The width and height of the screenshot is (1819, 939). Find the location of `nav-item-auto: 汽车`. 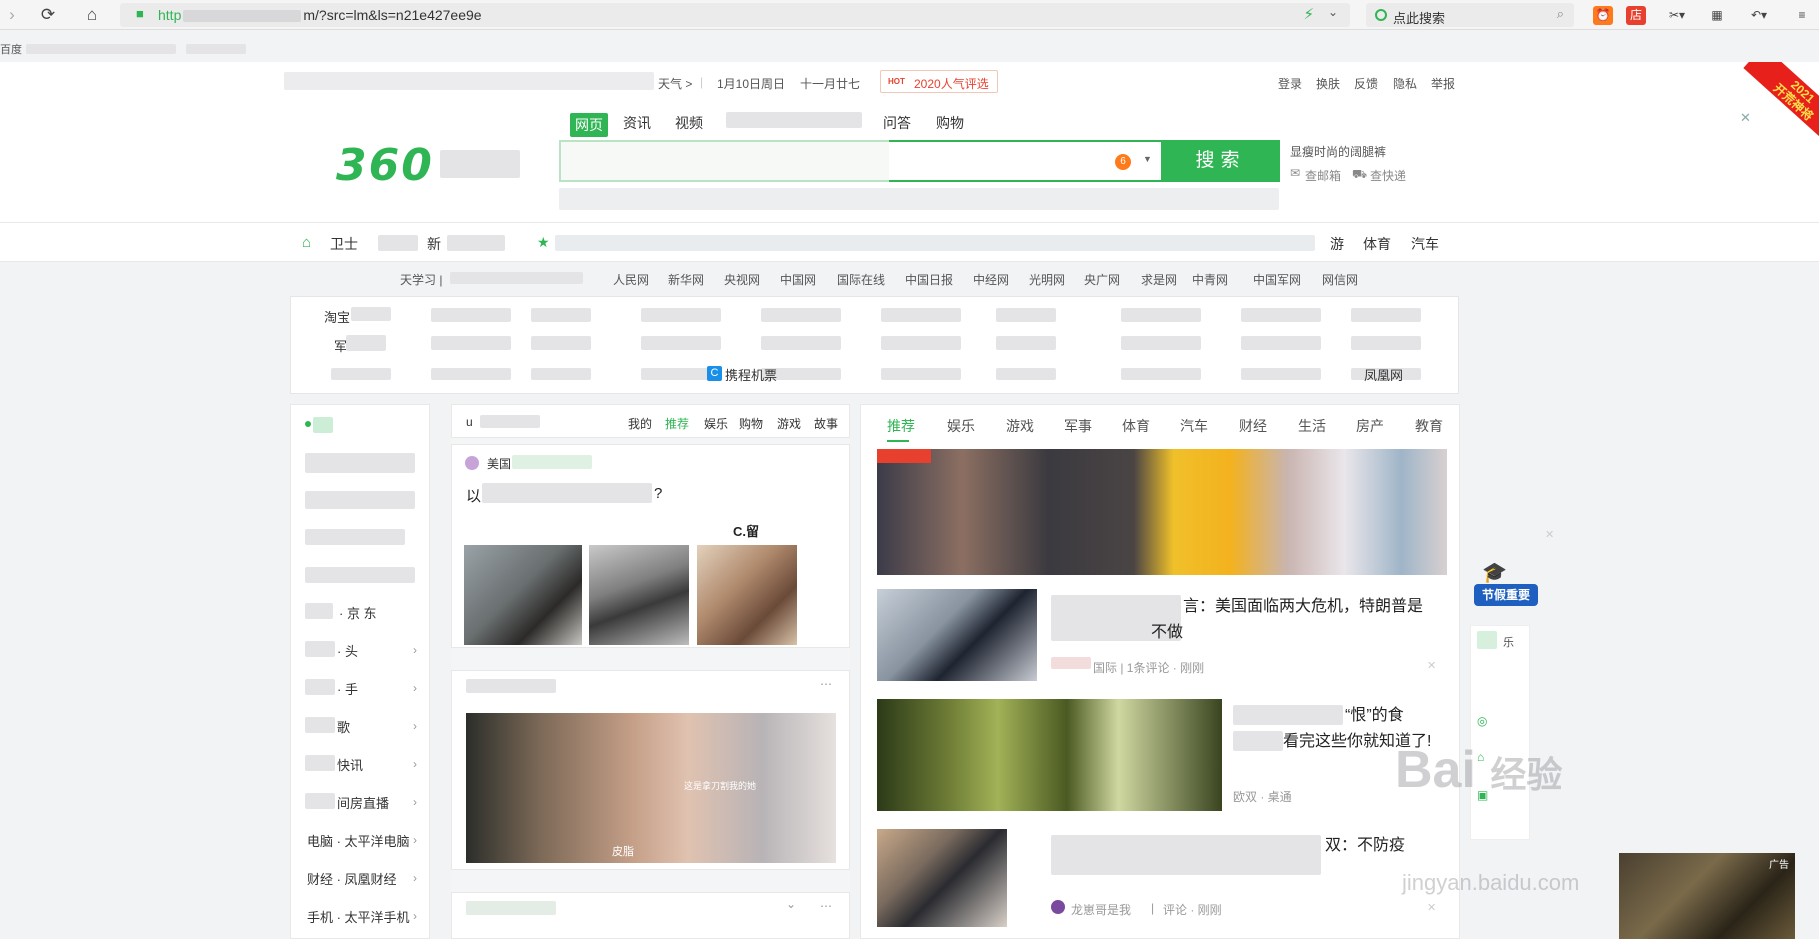

nav-item-auto: 汽车 is located at coordinates (1425, 244).